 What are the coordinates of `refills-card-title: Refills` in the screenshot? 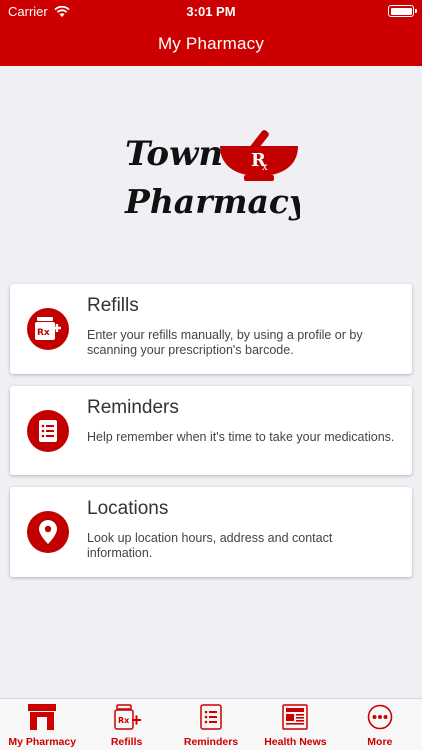 It's located at (113, 305).